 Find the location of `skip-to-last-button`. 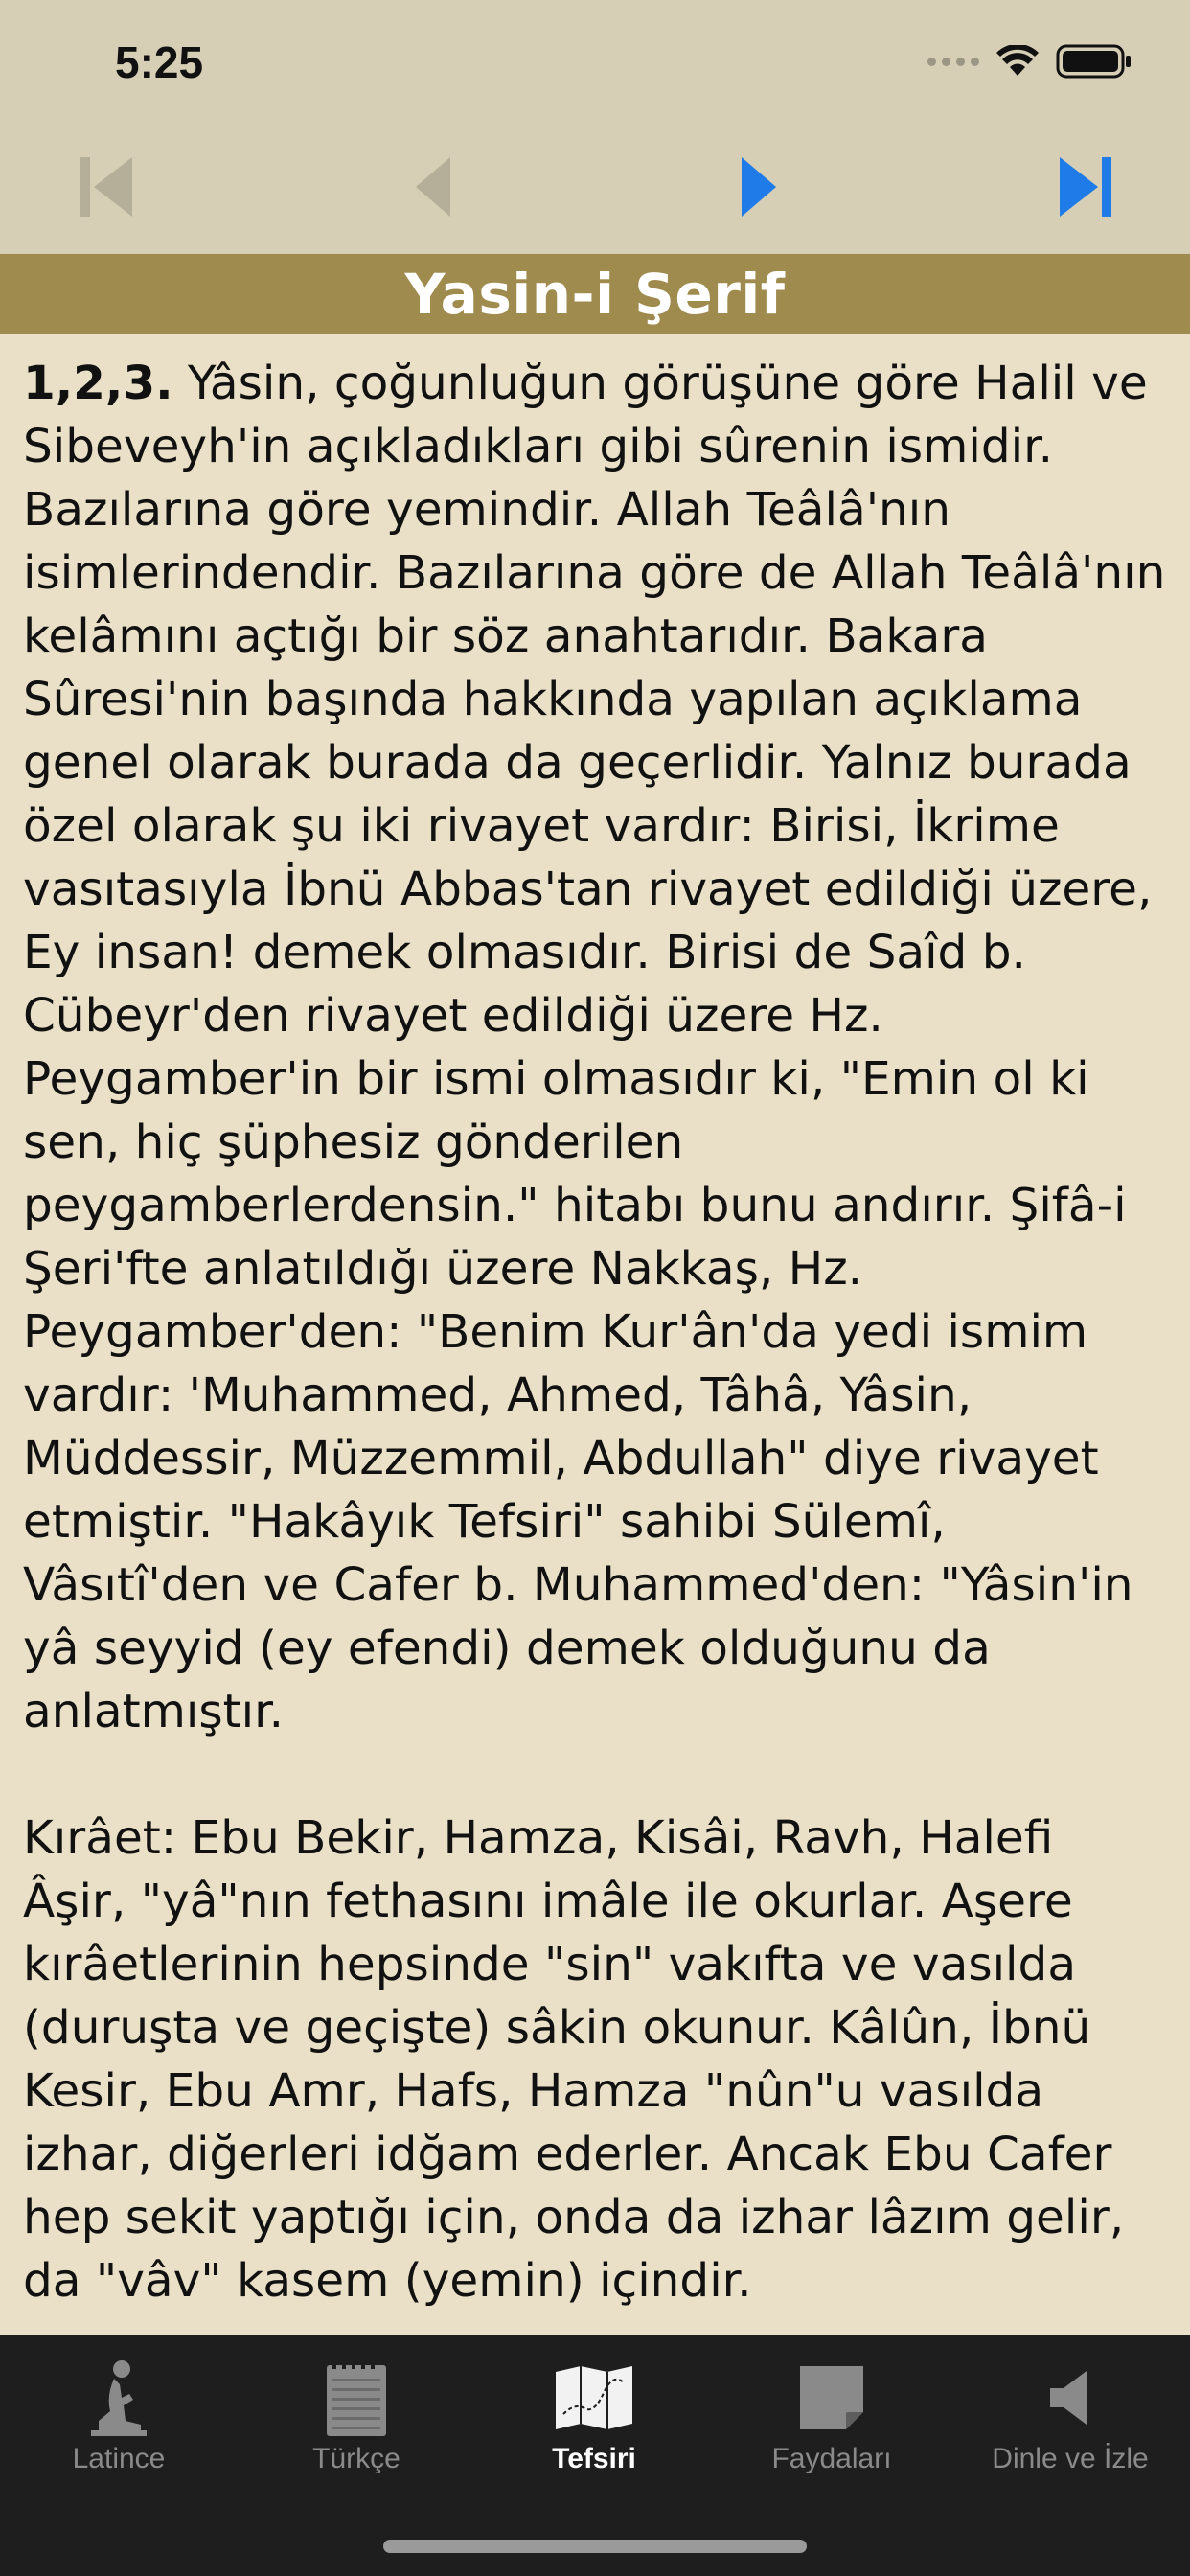

skip-to-last-button is located at coordinates (1087, 187).